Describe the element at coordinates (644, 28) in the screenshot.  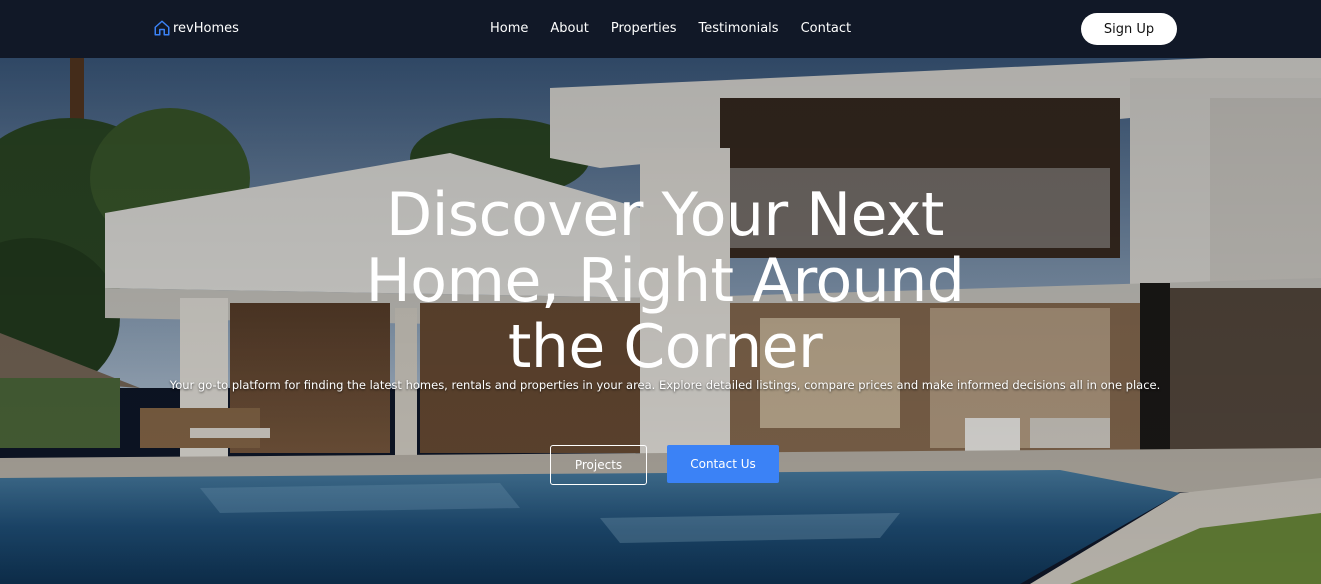
I see `nav-link-properties: Properties` at that location.